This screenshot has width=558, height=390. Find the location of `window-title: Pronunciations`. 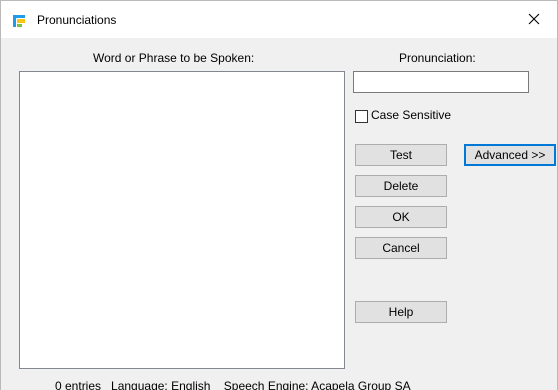

window-title: Pronunciations is located at coordinates (77, 20).